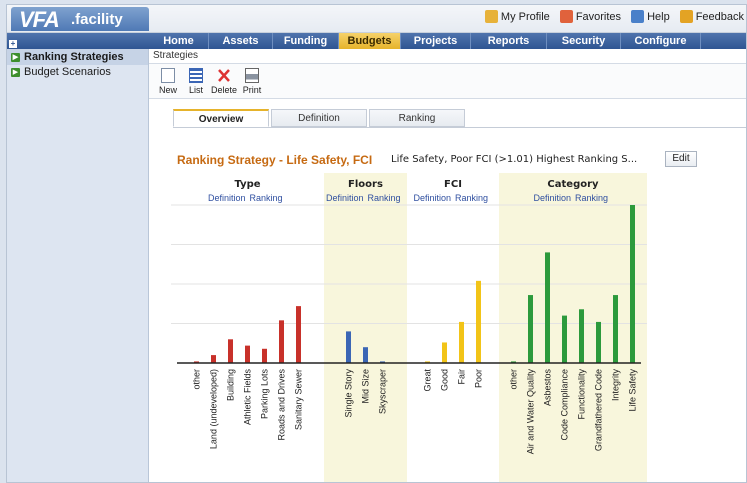  What do you see at coordinates (224, 75) in the screenshot?
I see `delete-icon` at bounding box center [224, 75].